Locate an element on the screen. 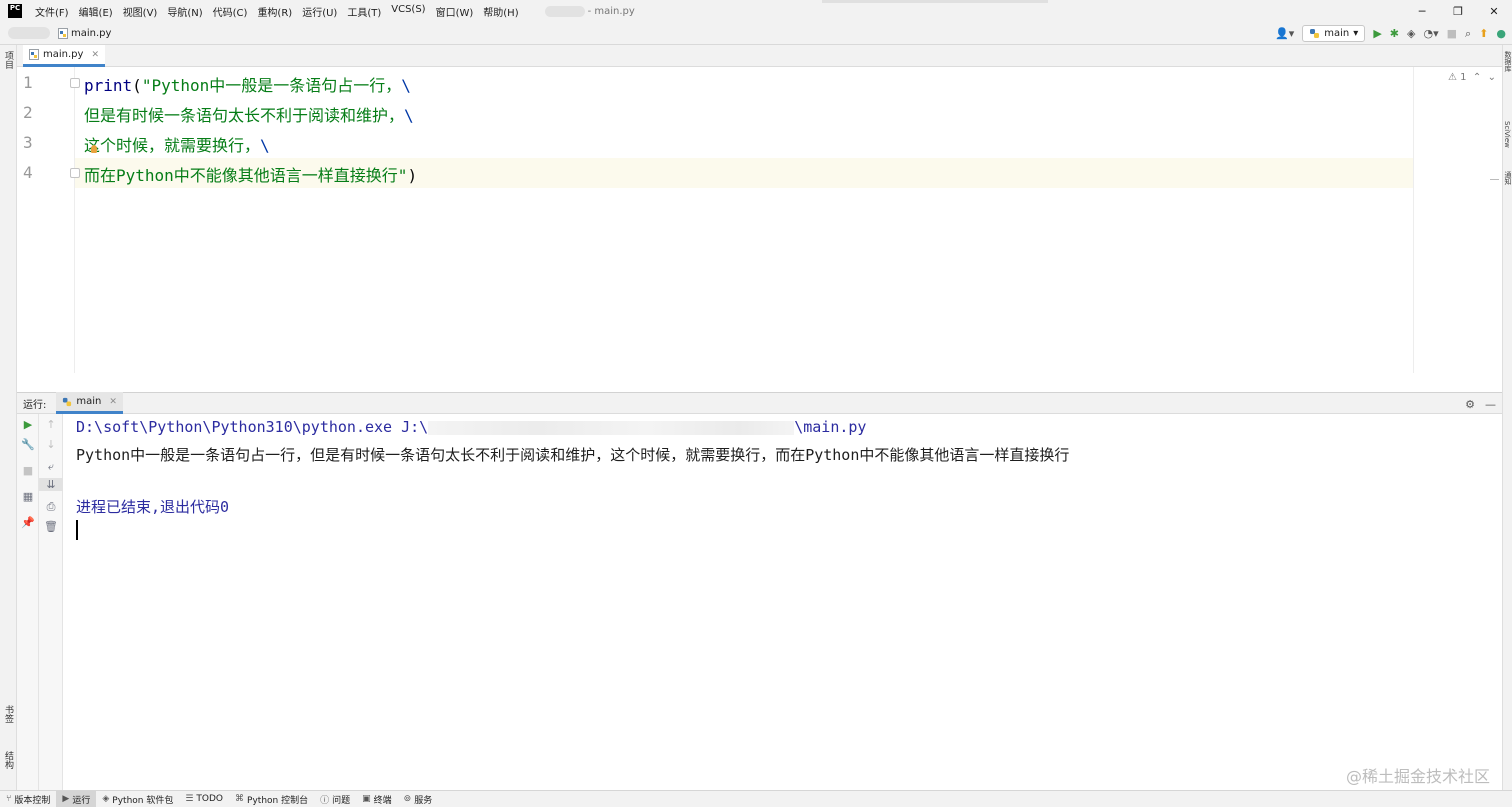 The width and height of the screenshot is (1512, 807). pin-icon: 📌 is located at coordinates (28, 522).